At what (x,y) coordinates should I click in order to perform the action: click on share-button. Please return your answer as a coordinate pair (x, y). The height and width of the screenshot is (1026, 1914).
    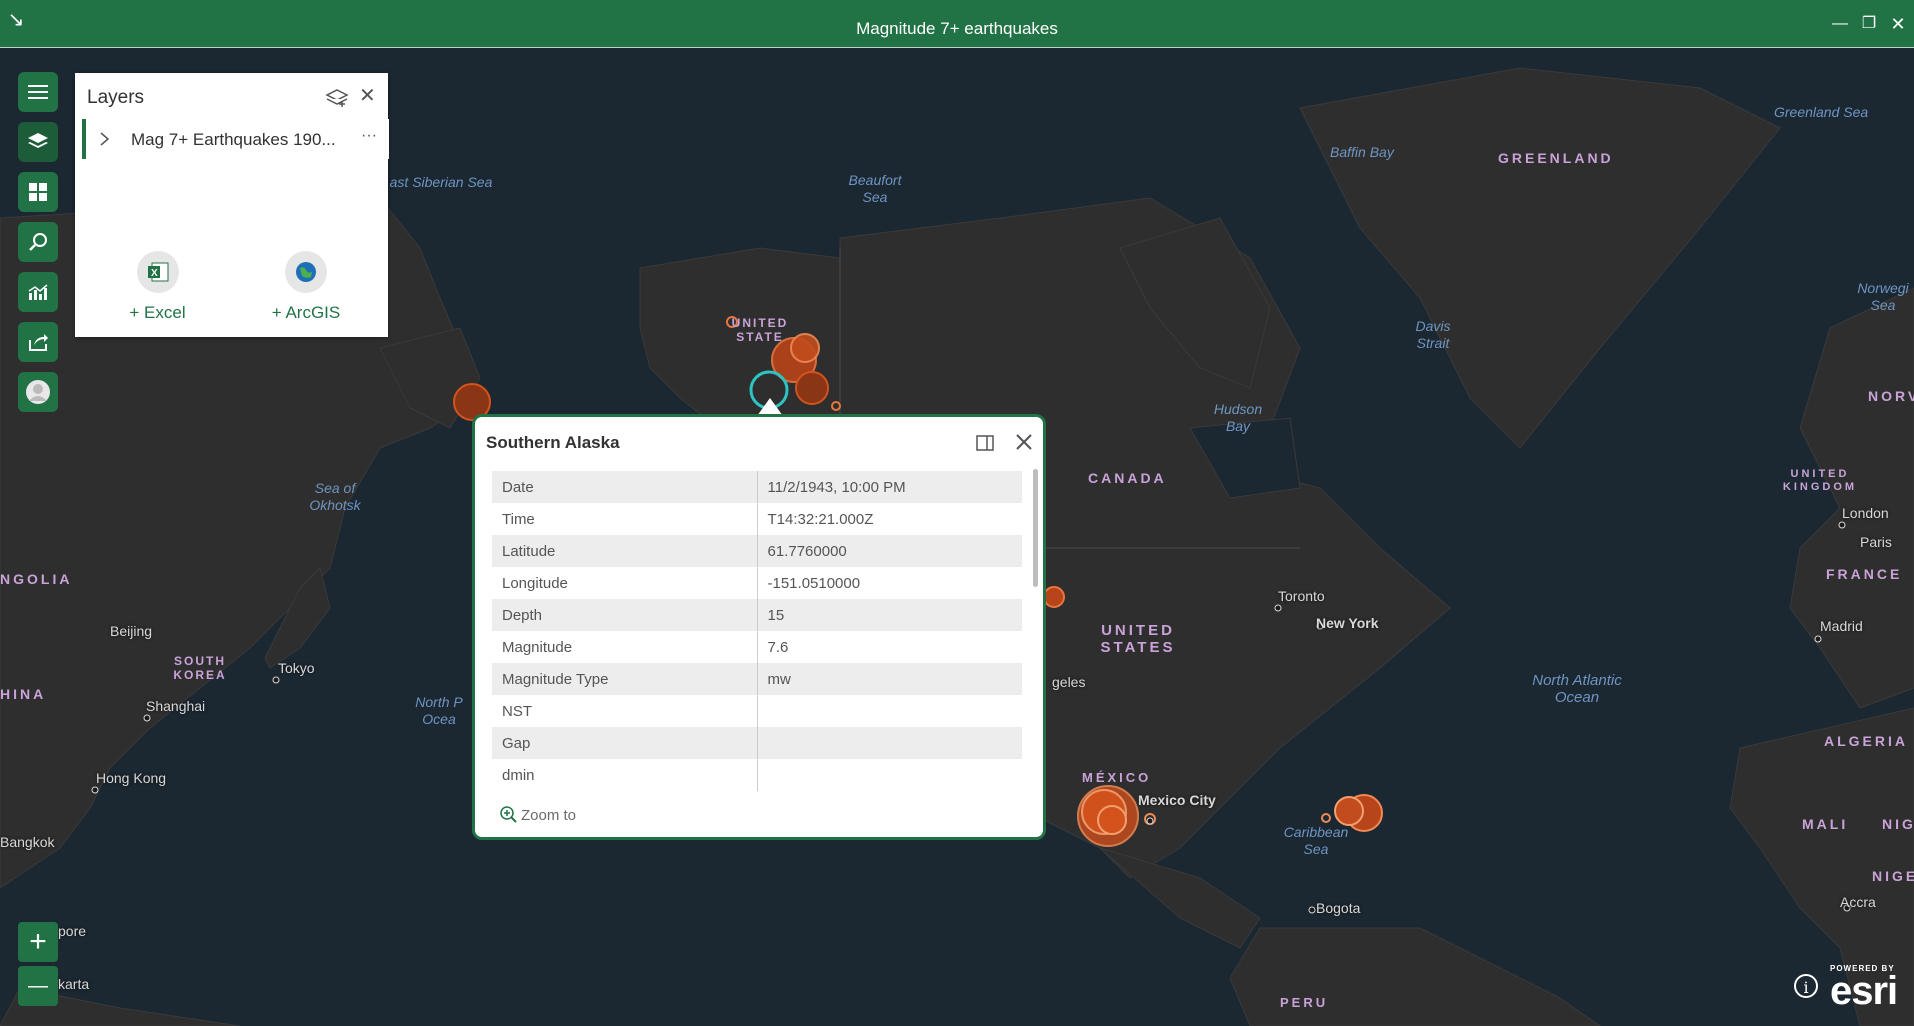
    Looking at the image, I should click on (38, 342).